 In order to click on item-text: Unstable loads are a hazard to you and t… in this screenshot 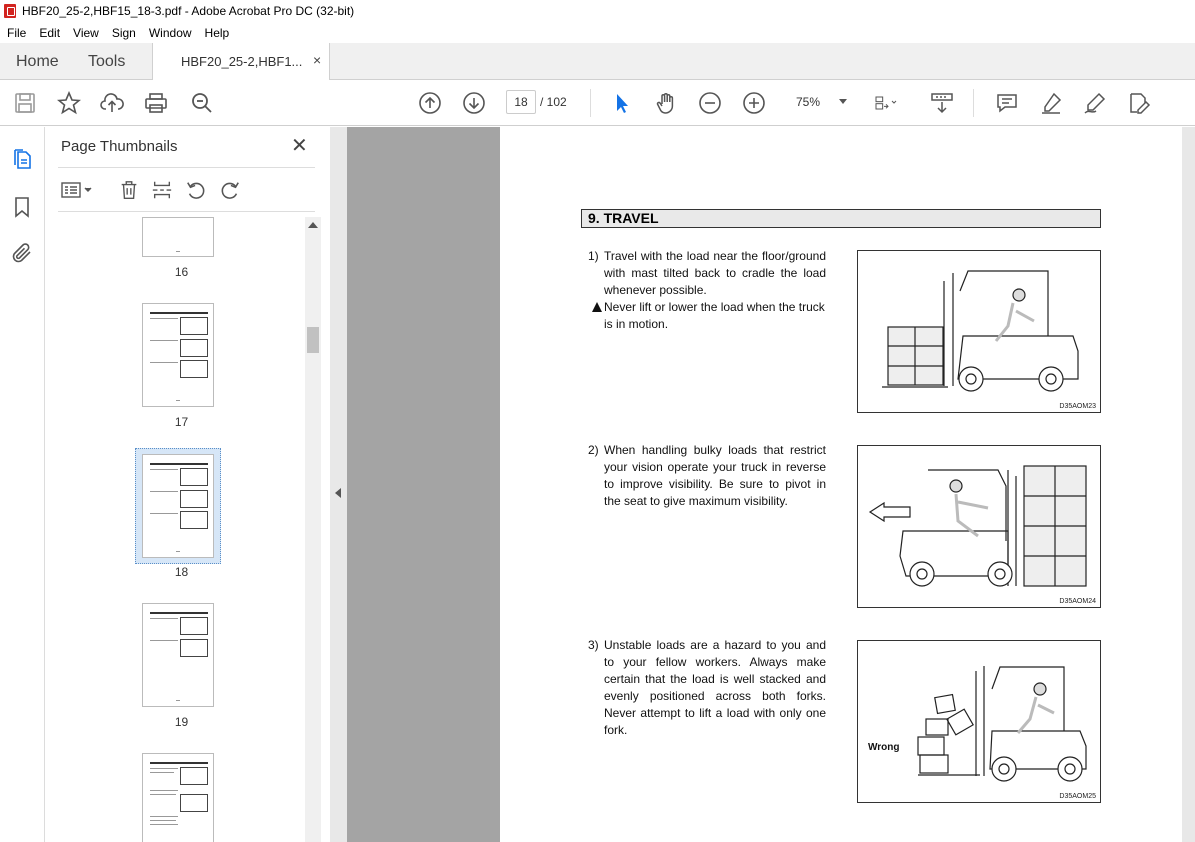, I will do `click(715, 687)`.